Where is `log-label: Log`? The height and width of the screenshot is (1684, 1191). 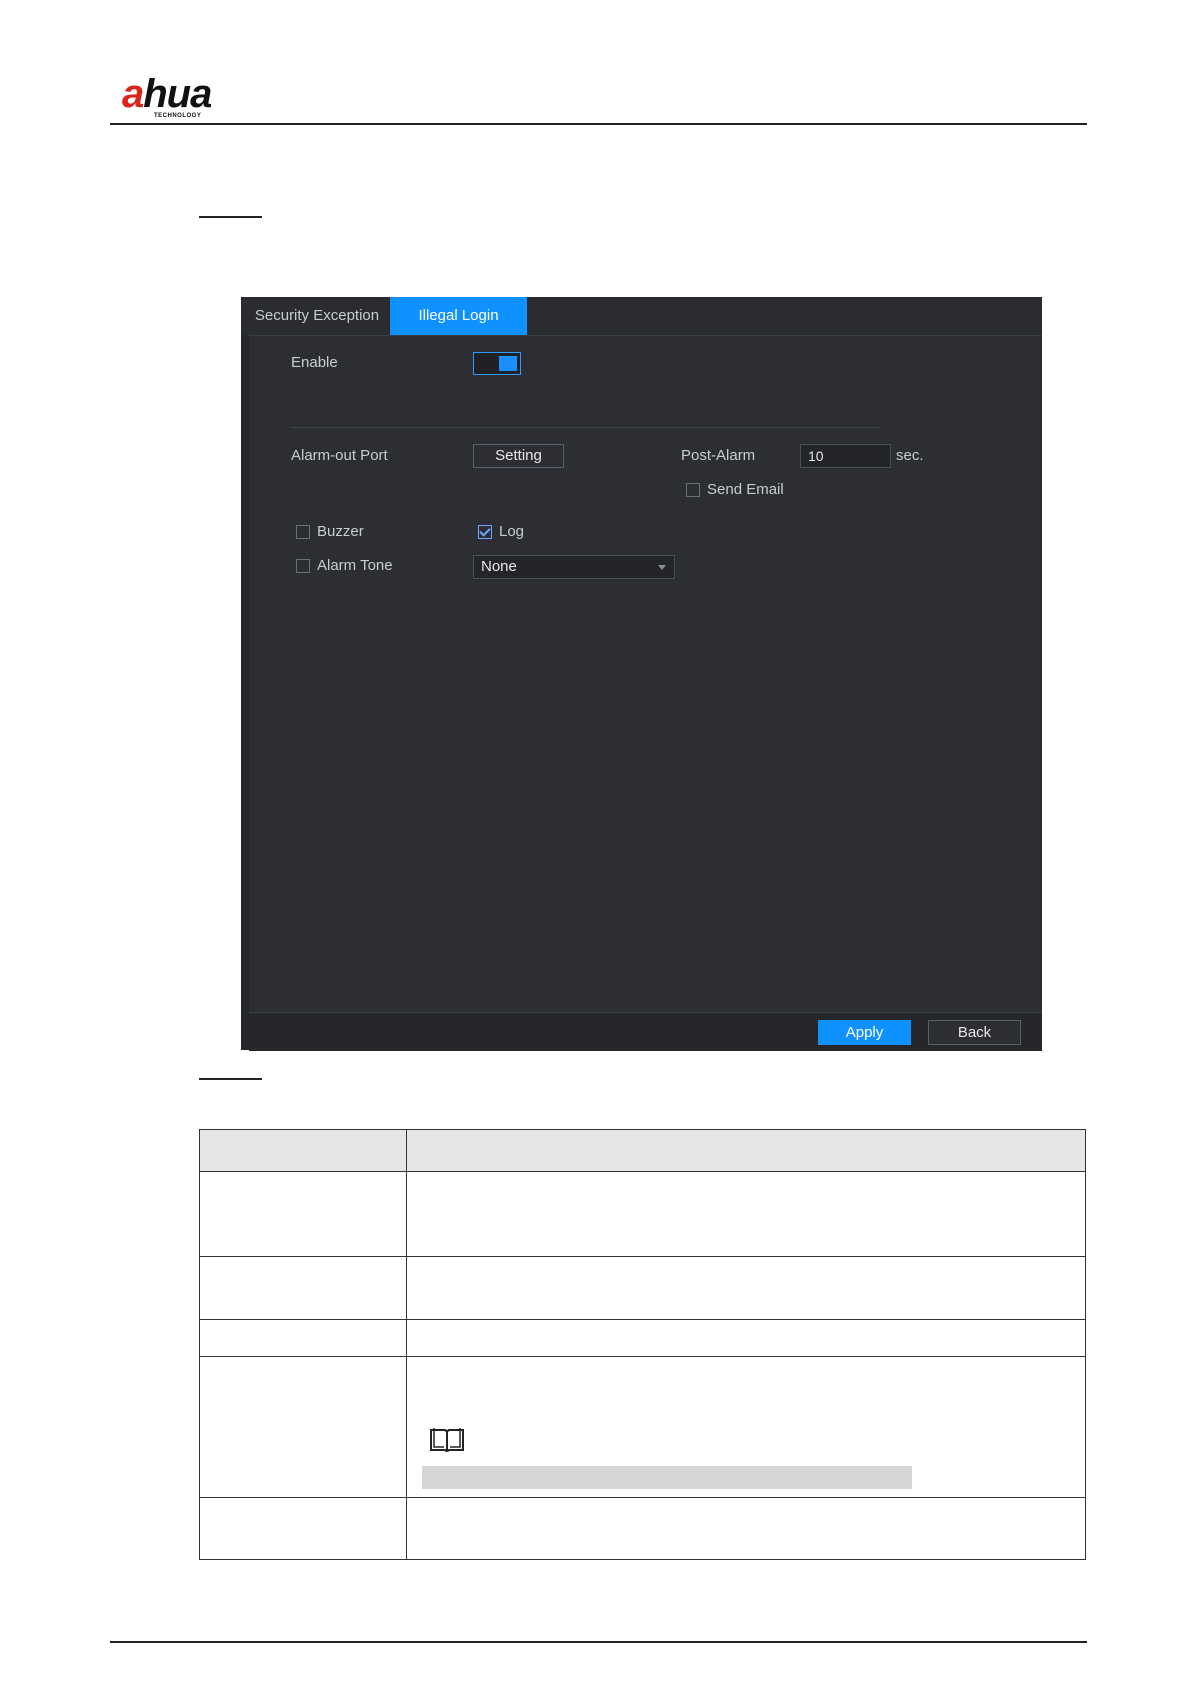
log-label: Log is located at coordinates (512, 531).